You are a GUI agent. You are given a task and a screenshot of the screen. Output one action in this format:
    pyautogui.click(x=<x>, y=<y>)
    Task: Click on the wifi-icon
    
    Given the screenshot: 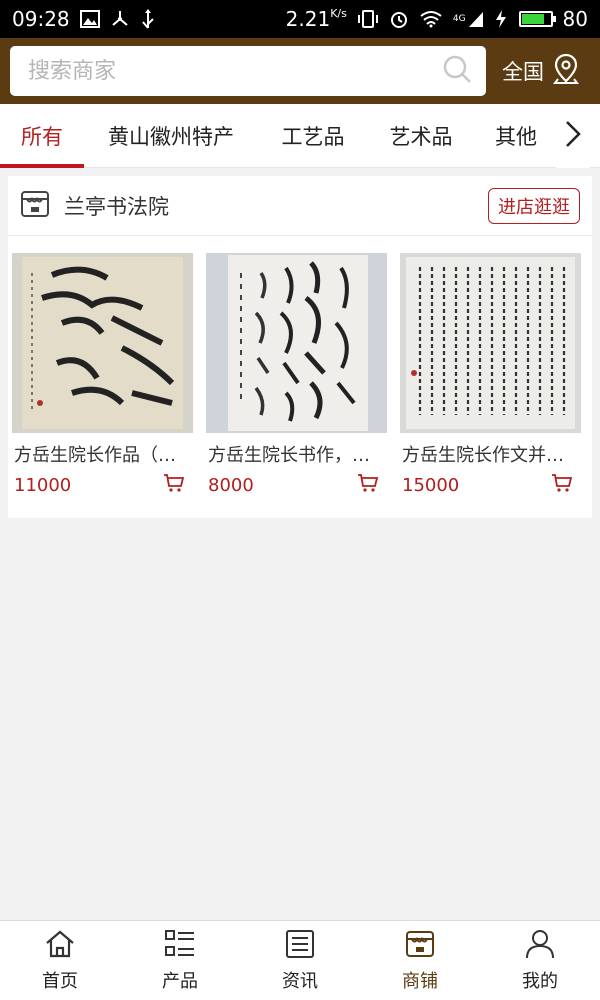 What is the action you would take?
    pyautogui.click(x=431, y=19)
    